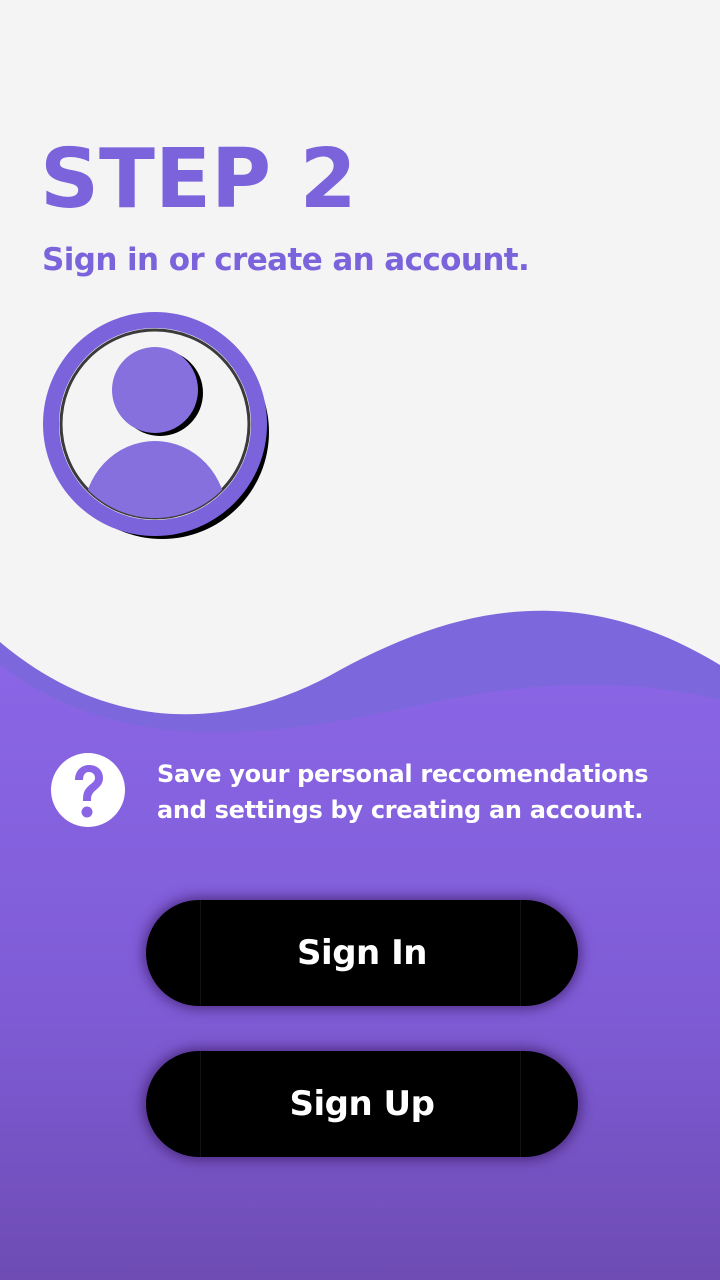 The height and width of the screenshot is (1280, 720). I want to click on user-profile-icon, so click(158, 428).